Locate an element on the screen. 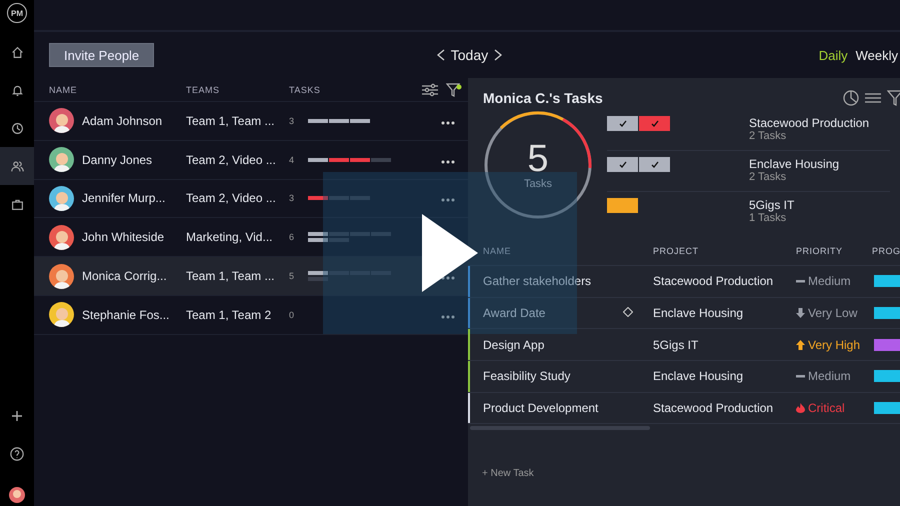  team-names: Team 1, Team 2 is located at coordinates (229, 315).